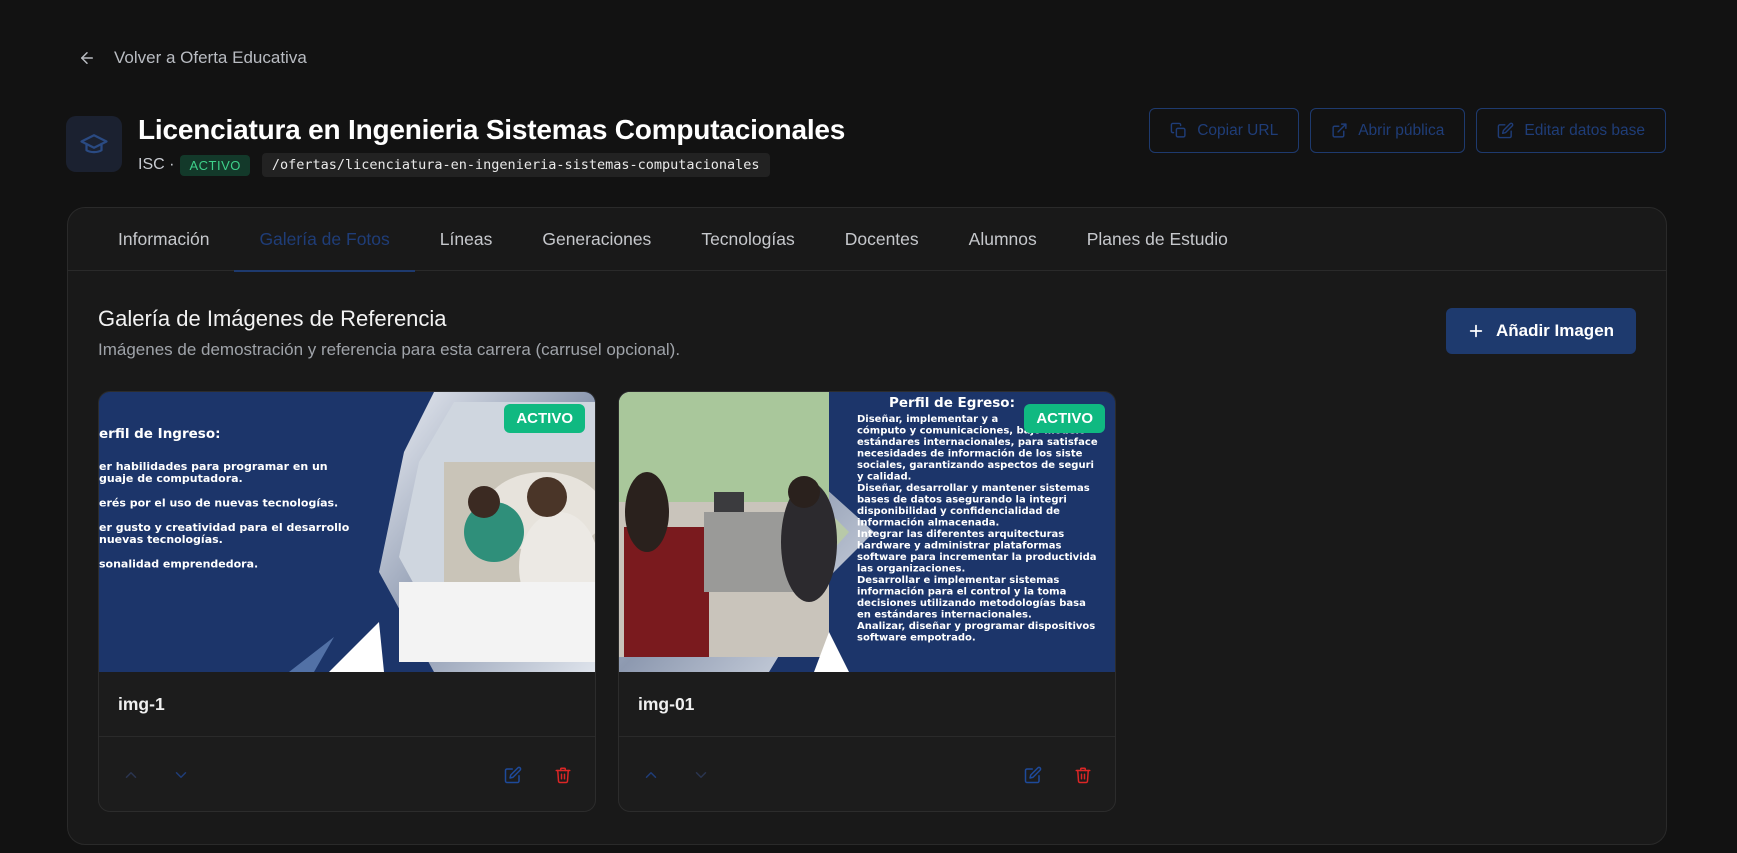  I want to click on image-text-line: guaje de computadora., so click(171, 478).